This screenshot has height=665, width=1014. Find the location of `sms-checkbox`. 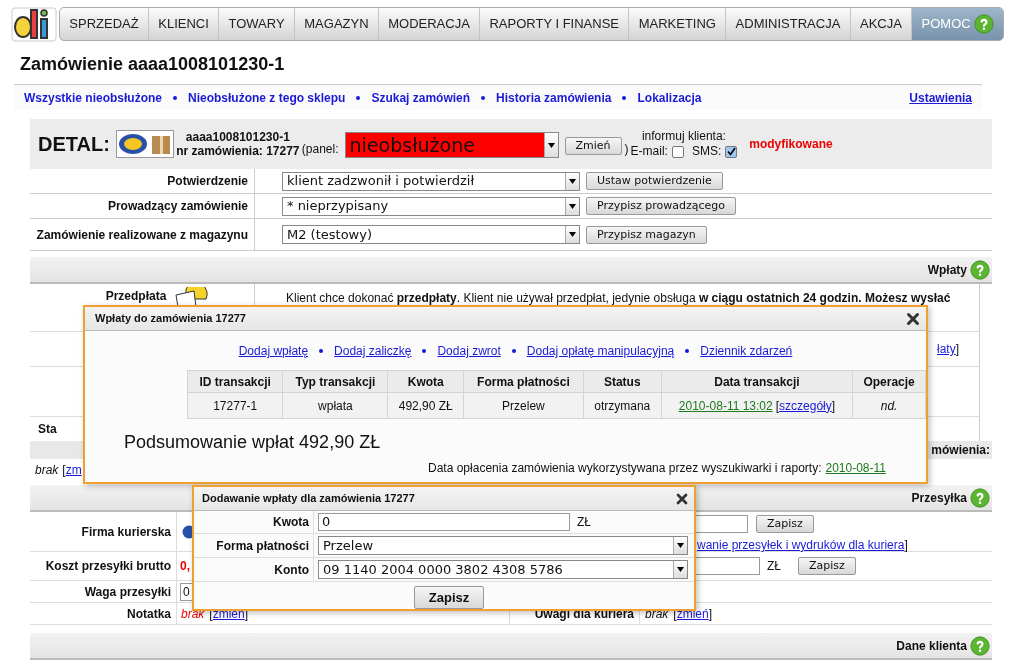

sms-checkbox is located at coordinates (731, 151).